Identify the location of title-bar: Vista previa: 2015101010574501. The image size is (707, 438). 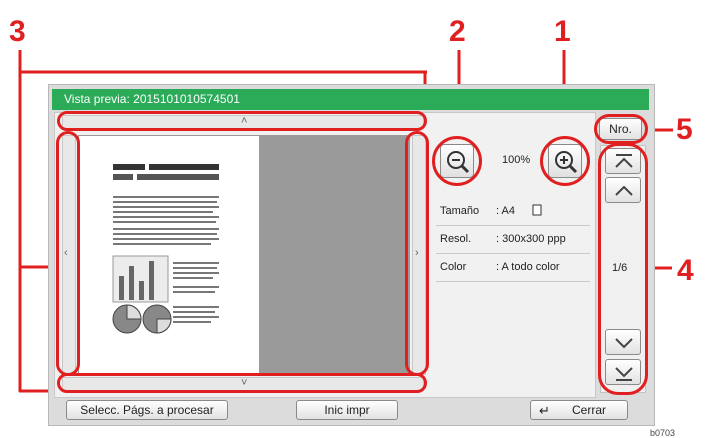
(350, 99).